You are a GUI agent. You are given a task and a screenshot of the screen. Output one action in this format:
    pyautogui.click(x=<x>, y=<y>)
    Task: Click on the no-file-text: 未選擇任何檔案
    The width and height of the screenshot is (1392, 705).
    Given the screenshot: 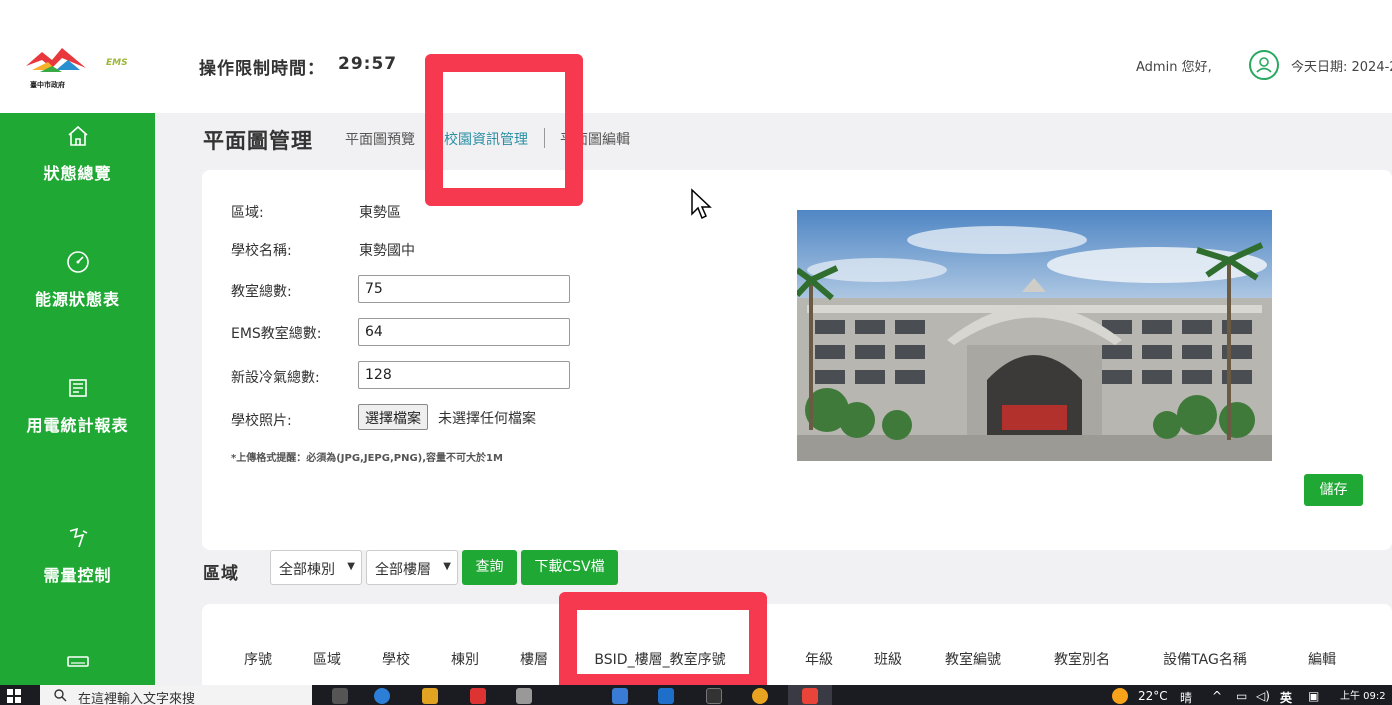 What is the action you would take?
    pyautogui.click(x=487, y=419)
    